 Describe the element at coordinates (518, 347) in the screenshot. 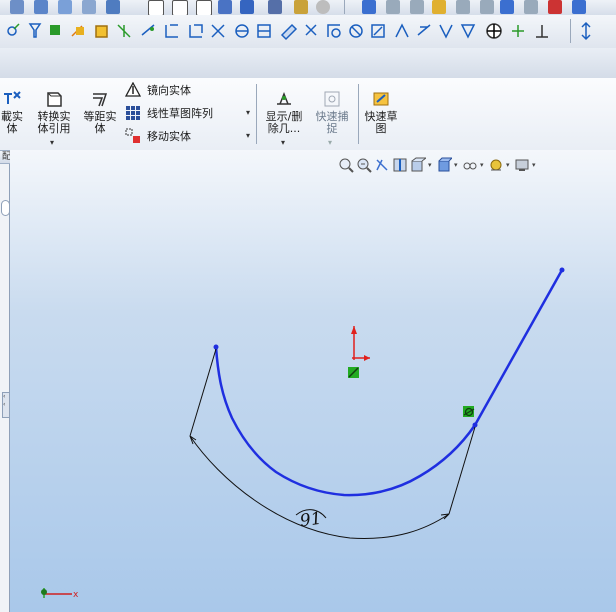

I see `sketch-line` at that location.